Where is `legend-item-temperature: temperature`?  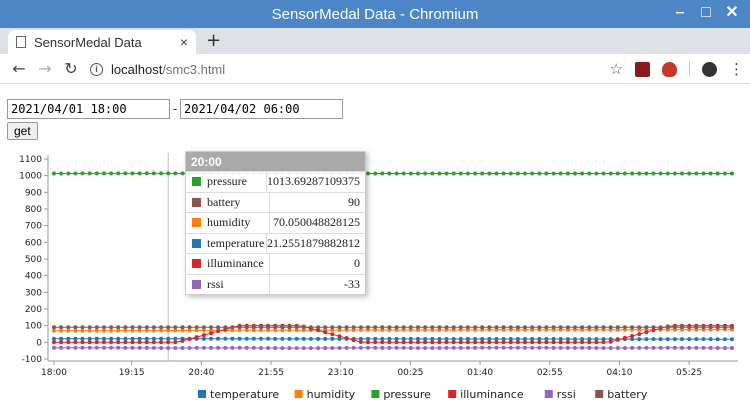
legend-item-temperature: temperature is located at coordinates (238, 394).